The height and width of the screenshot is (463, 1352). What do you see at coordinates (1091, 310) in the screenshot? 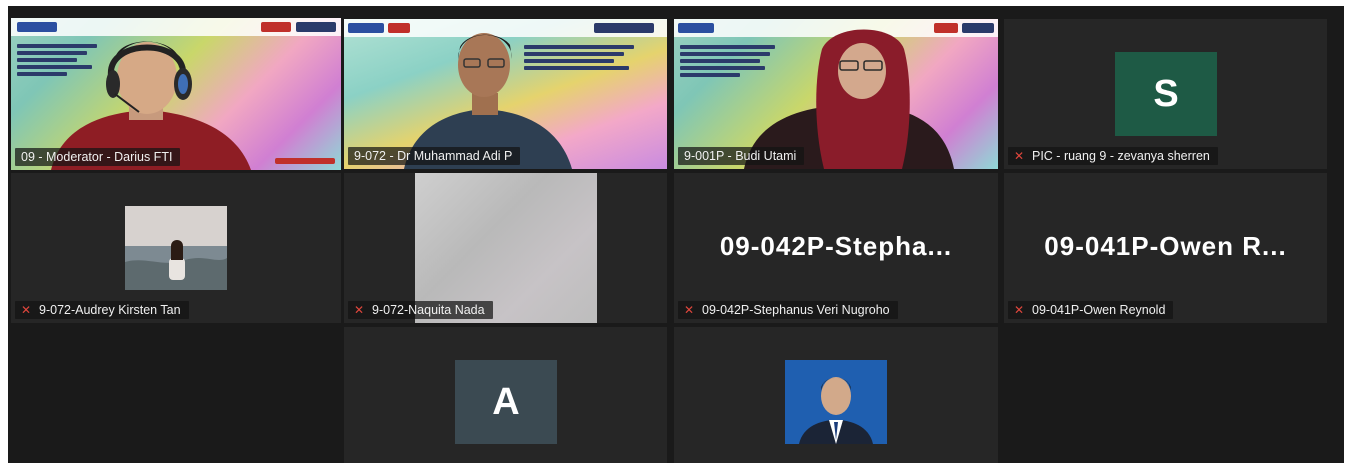
I see `participant-name: ✕ 09-041P-Owen Reynold` at bounding box center [1091, 310].